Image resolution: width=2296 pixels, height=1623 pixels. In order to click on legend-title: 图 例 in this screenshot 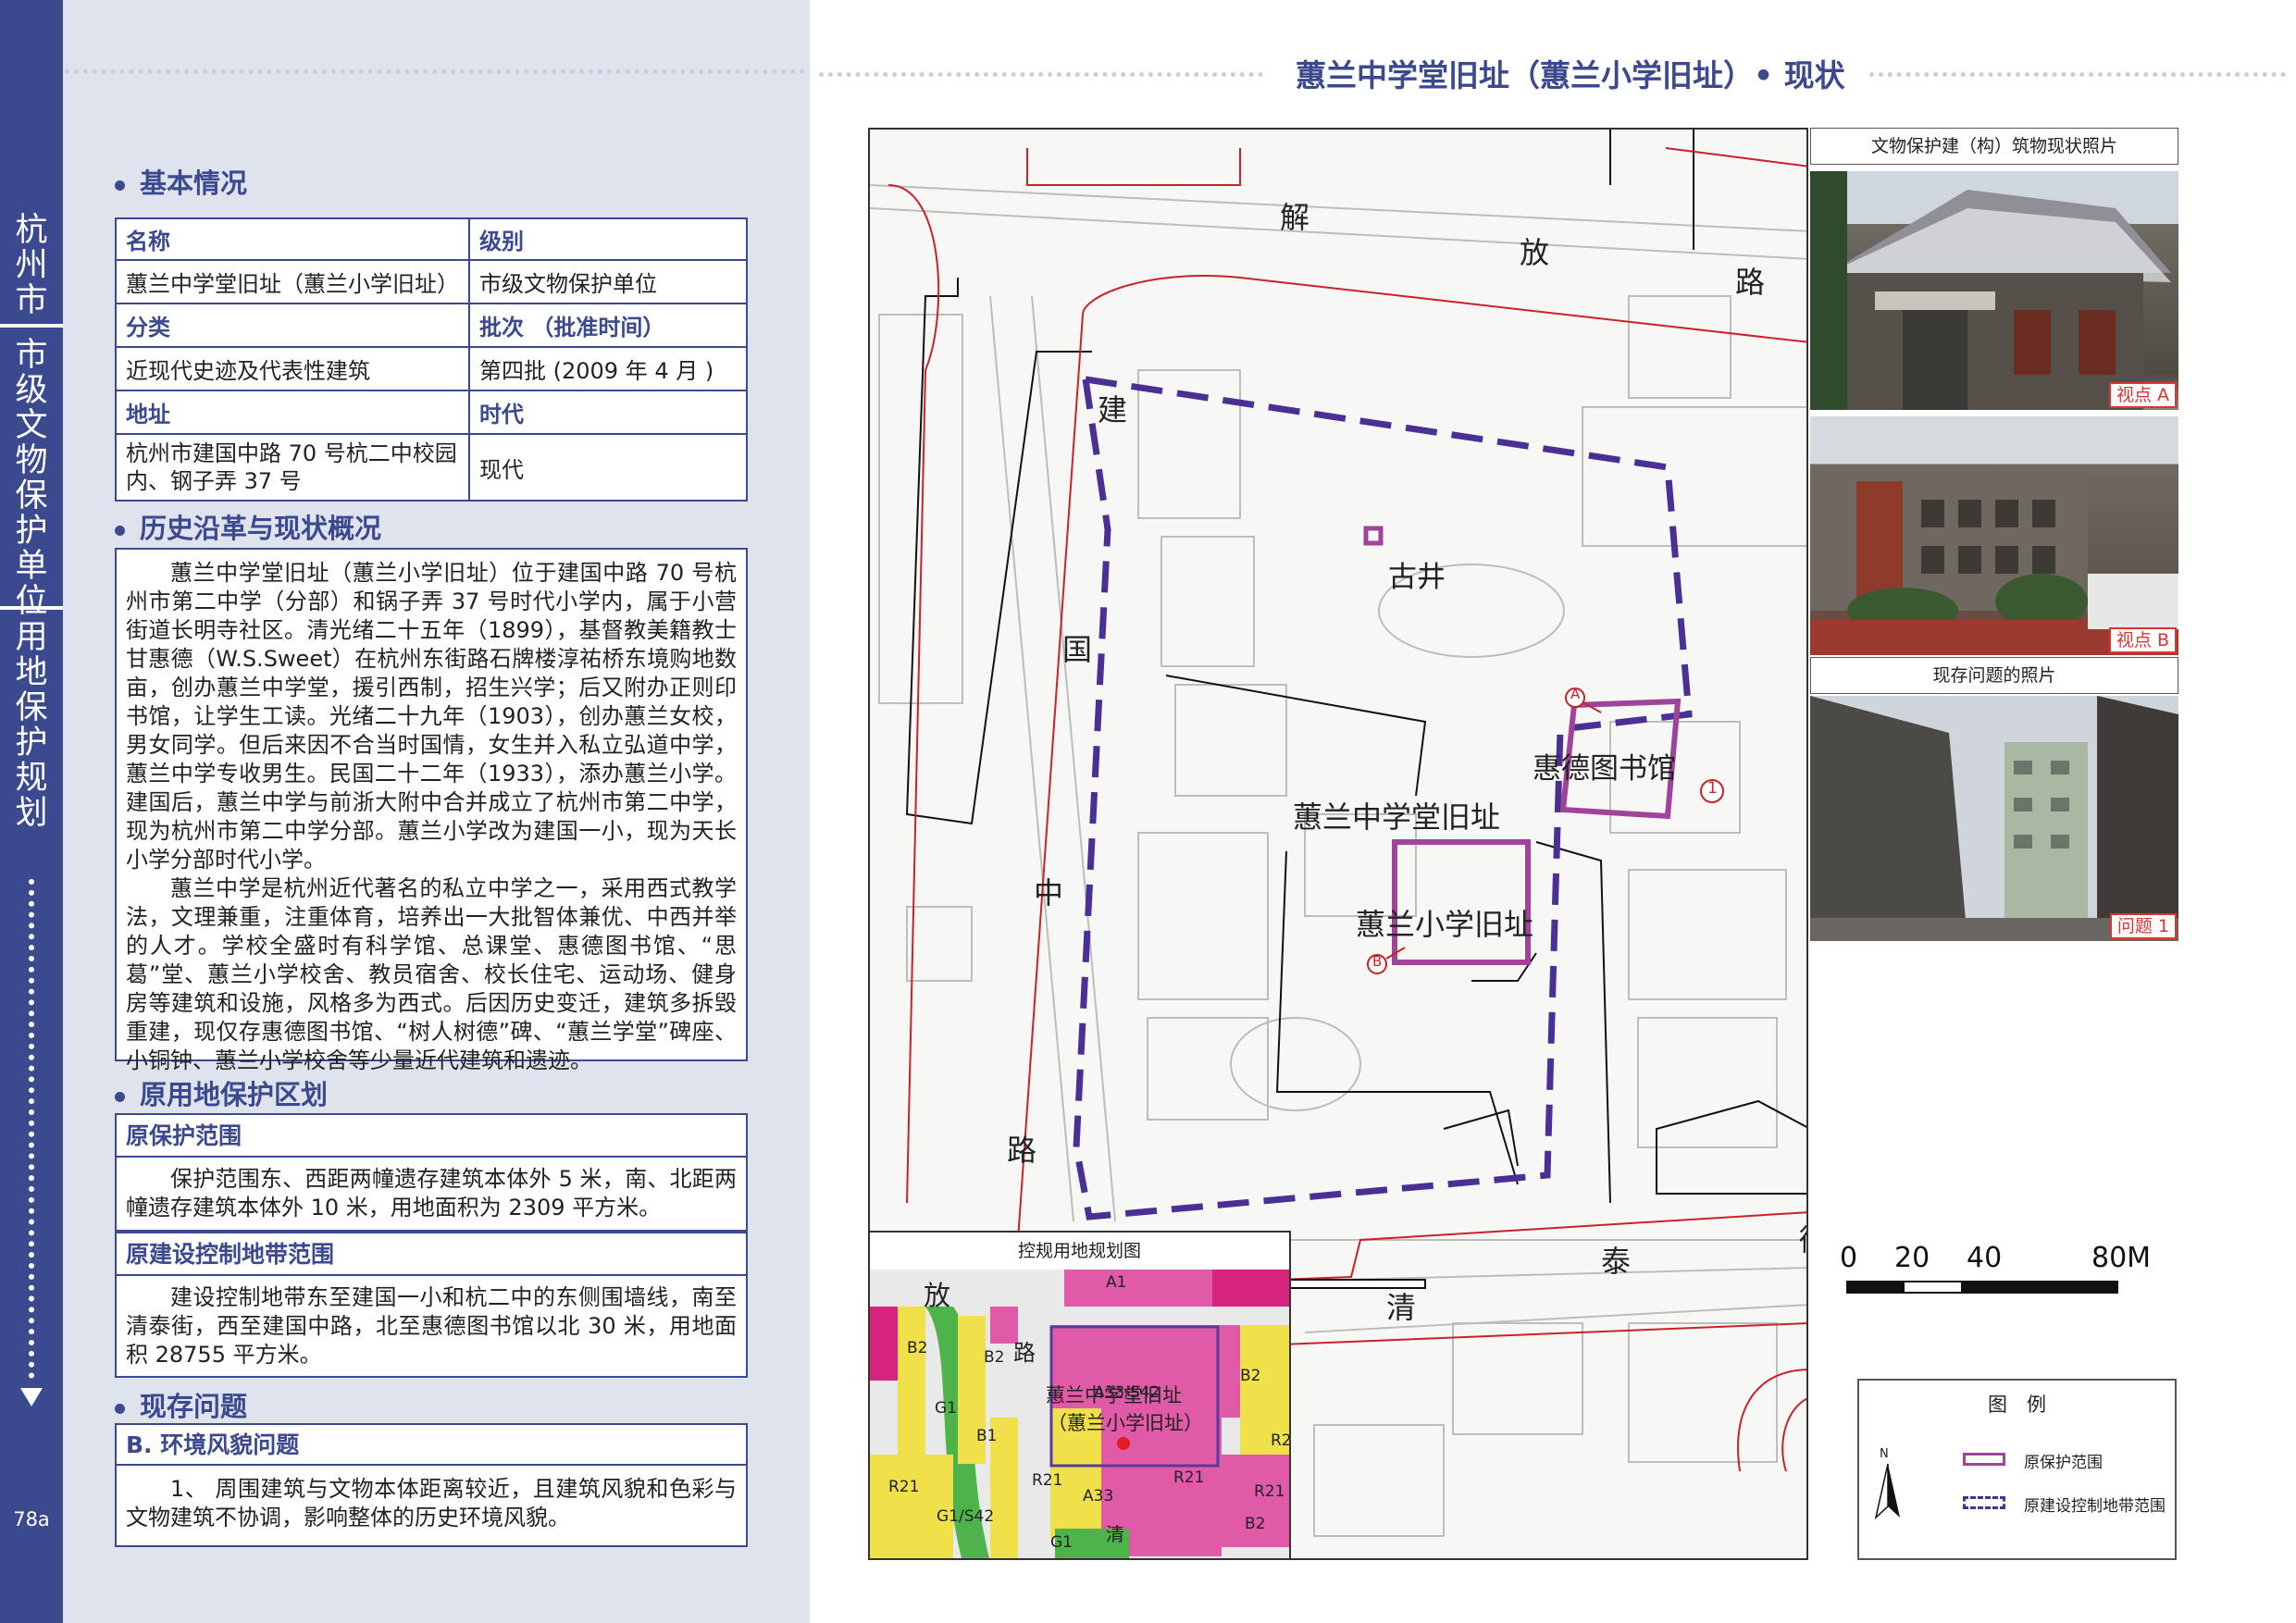, I will do `click(2017, 1405)`.